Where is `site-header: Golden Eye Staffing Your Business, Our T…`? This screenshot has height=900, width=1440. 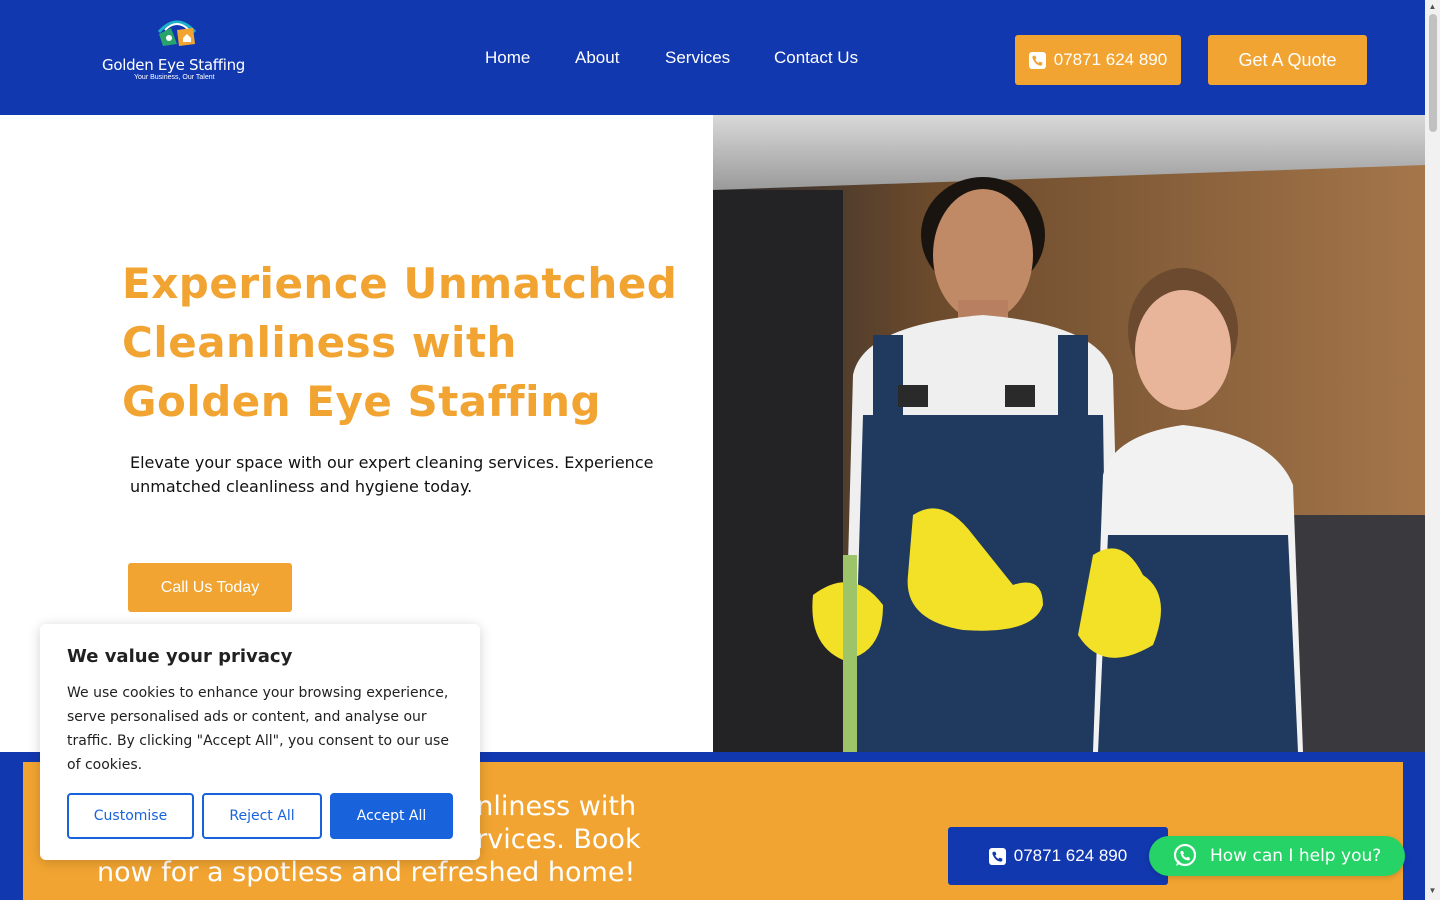 site-header: Golden Eye Staffing Your Business, Our T… is located at coordinates (712, 57).